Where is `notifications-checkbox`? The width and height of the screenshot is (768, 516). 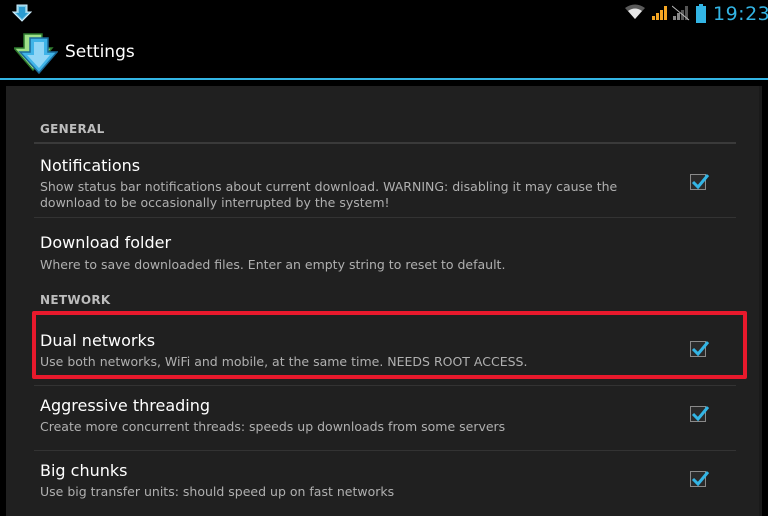
notifications-checkbox is located at coordinates (700, 182).